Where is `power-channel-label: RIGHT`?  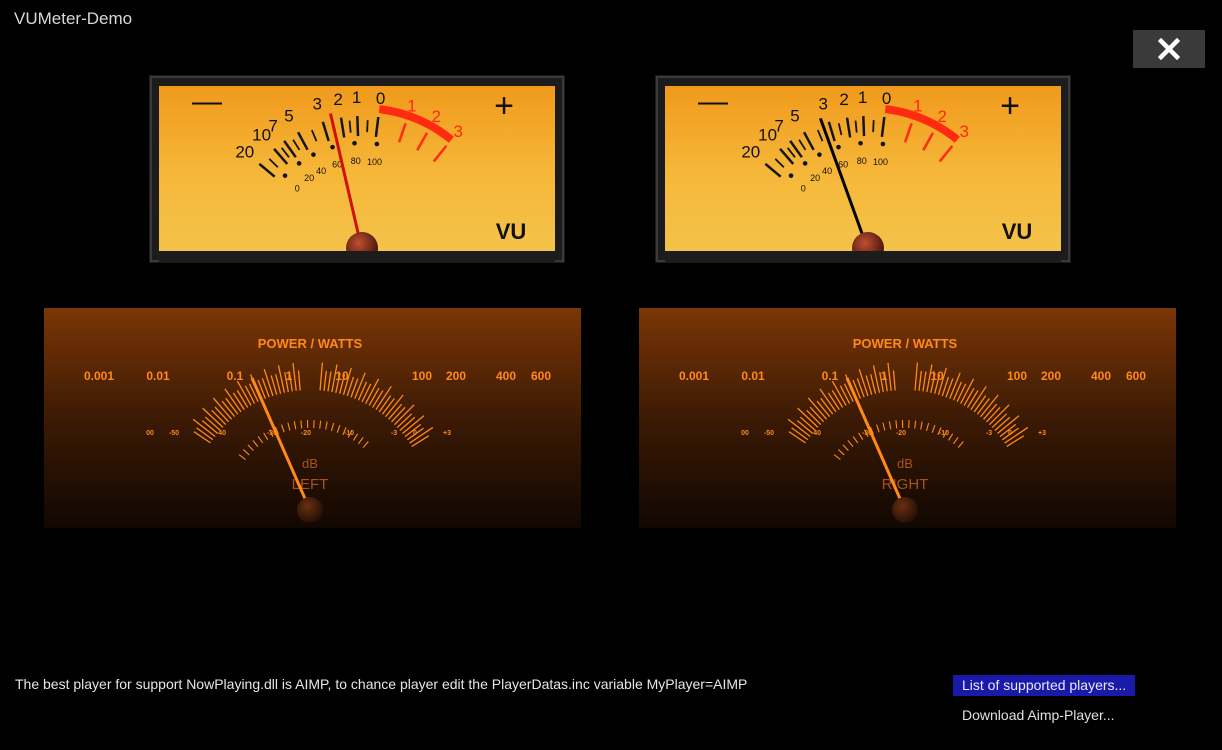 power-channel-label: RIGHT is located at coordinates (905, 484).